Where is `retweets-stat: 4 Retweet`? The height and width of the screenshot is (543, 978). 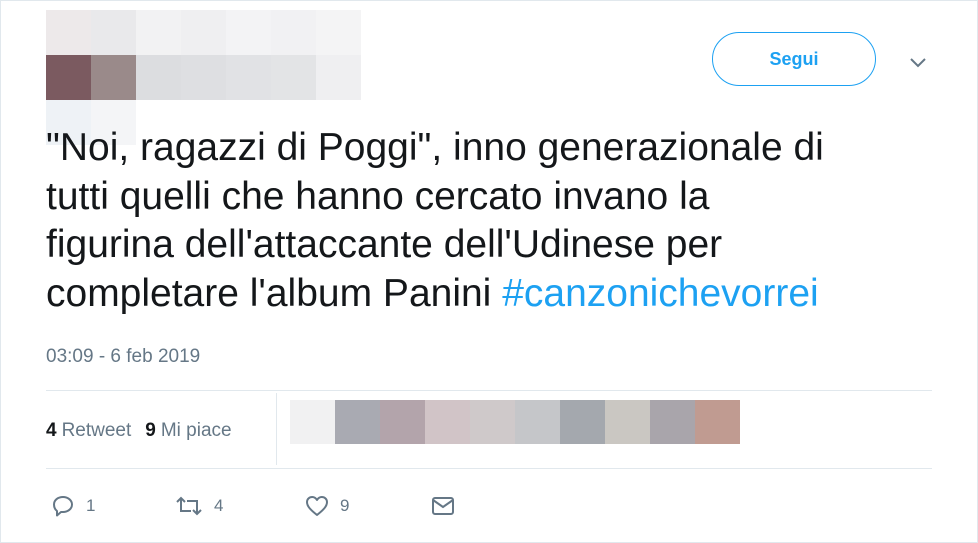 retweets-stat: 4 Retweet is located at coordinates (88, 431).